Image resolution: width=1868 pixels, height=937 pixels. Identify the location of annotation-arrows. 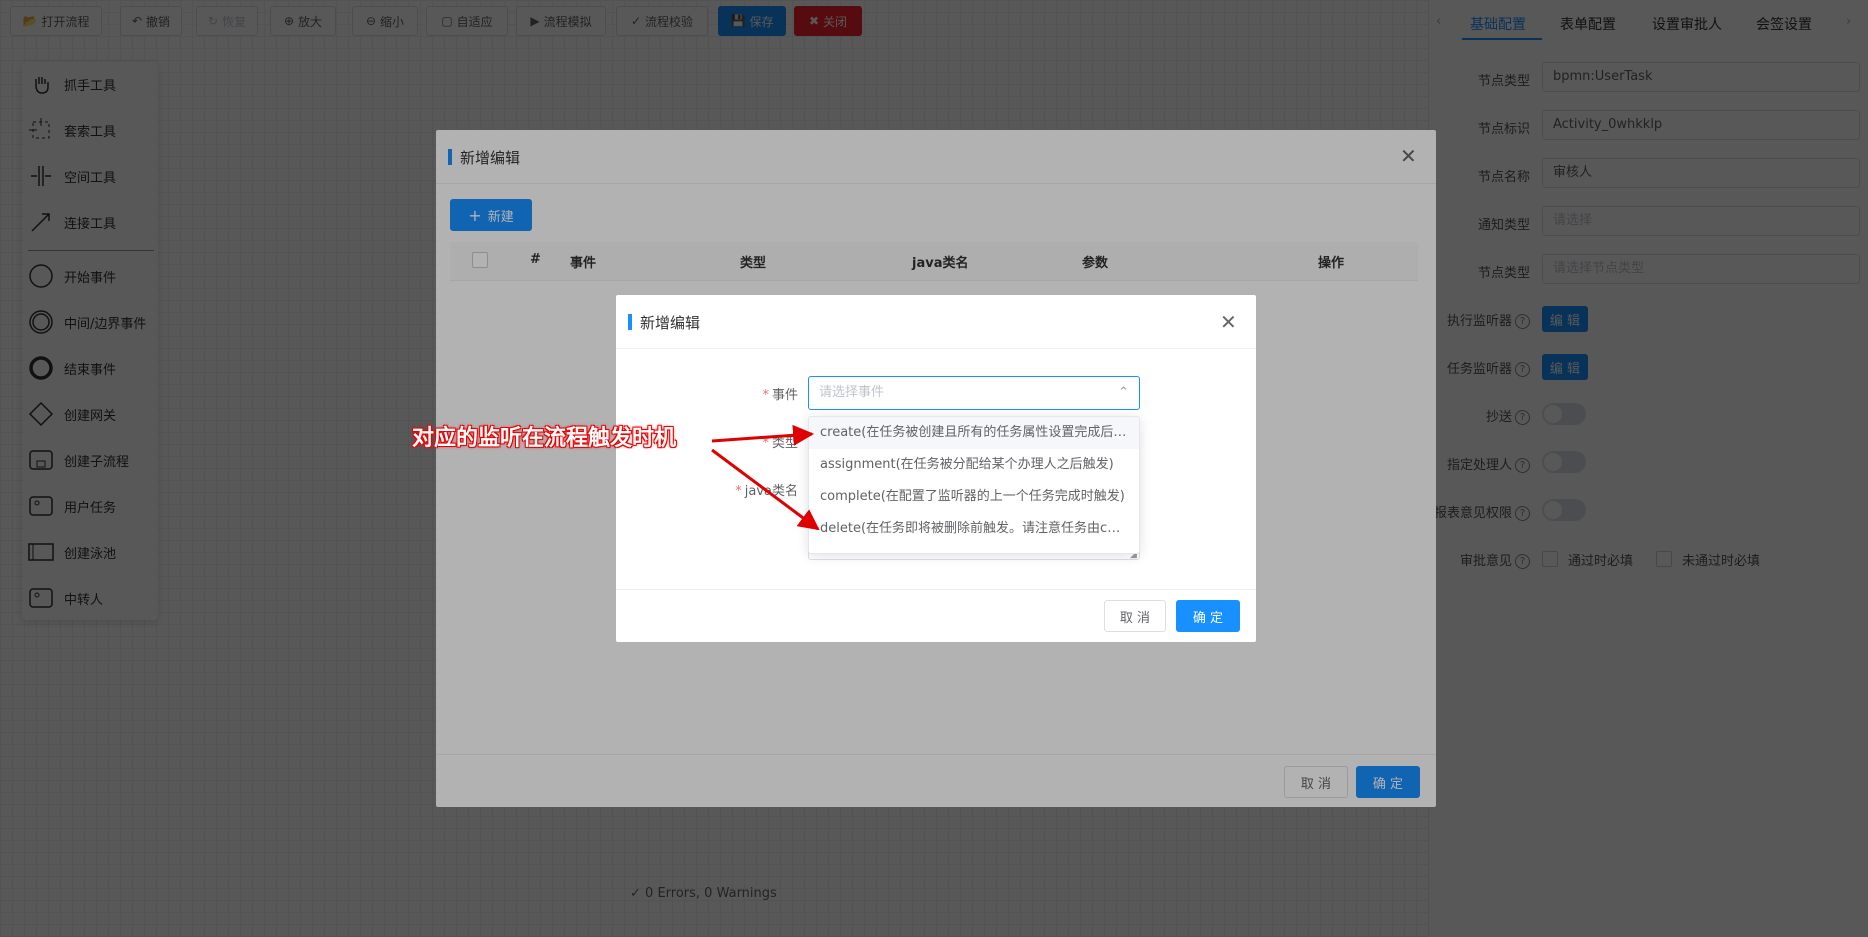
(765, 477).